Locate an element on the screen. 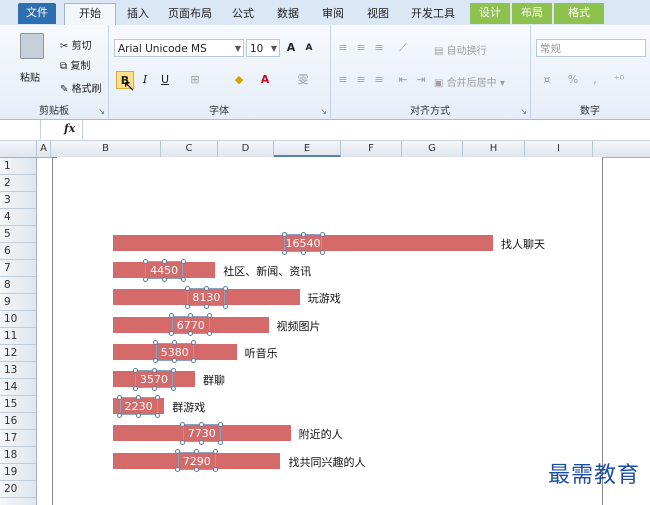 This screenshot has height=505, width=650. row-header-20: 20 is located at coordinates (18, 489).